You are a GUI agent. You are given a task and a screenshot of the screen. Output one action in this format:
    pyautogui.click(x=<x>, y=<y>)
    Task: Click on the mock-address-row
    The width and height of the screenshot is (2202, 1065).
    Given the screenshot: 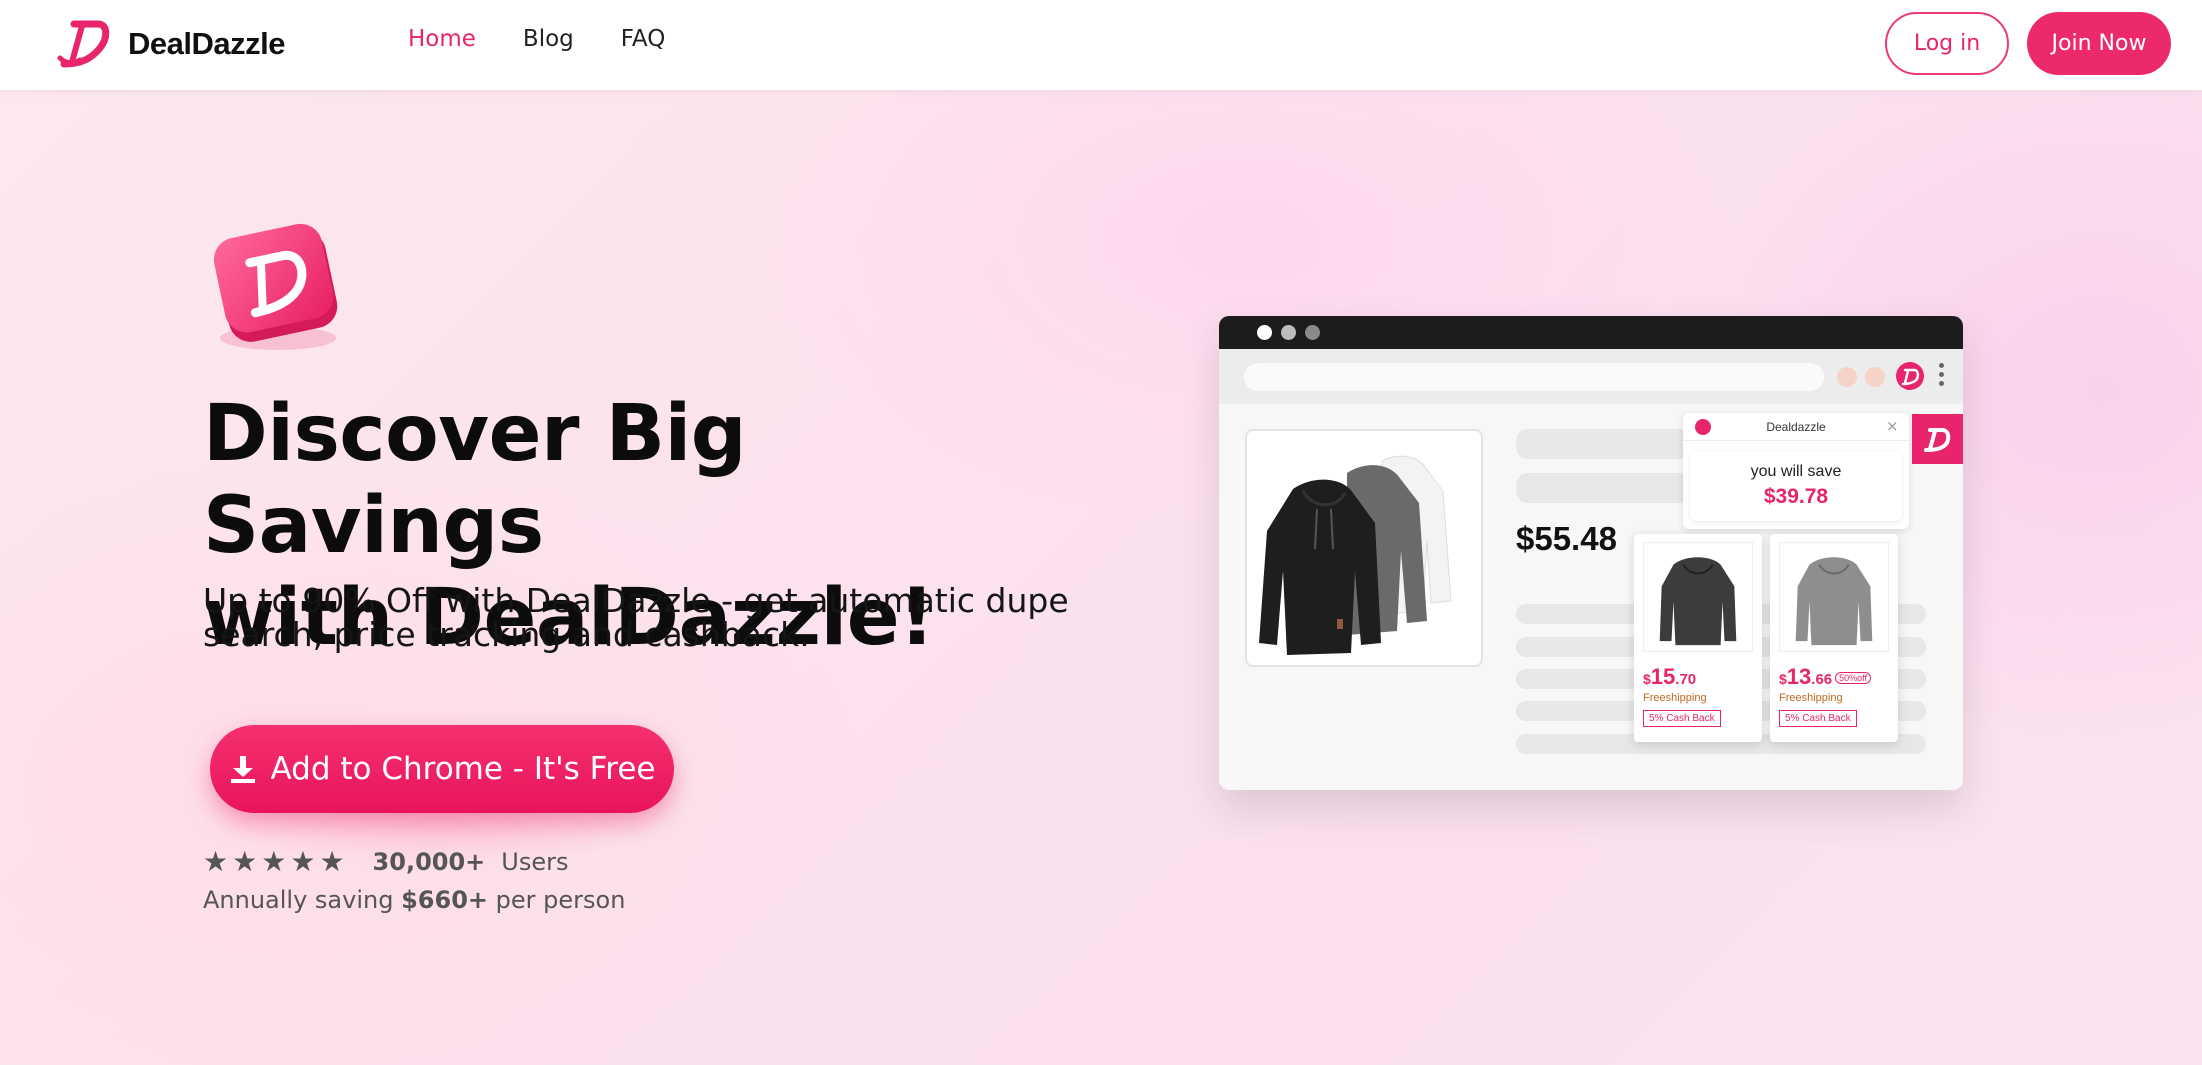 What is the action you would take?
    pyautogui.click(x=1591, y=376)
    